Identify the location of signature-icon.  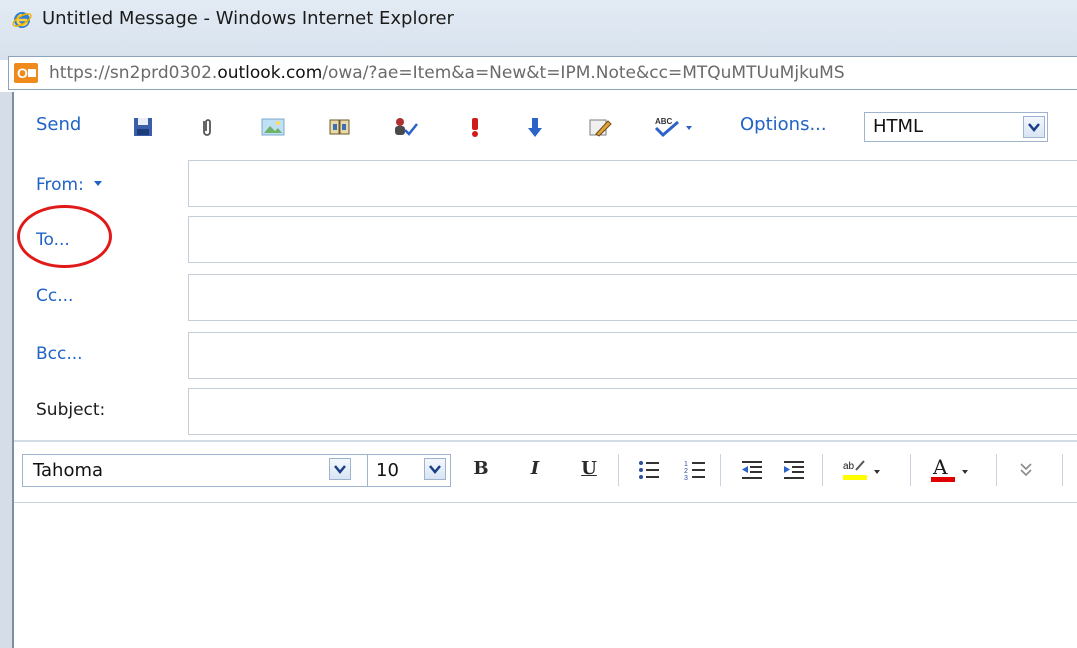
(600, 127).